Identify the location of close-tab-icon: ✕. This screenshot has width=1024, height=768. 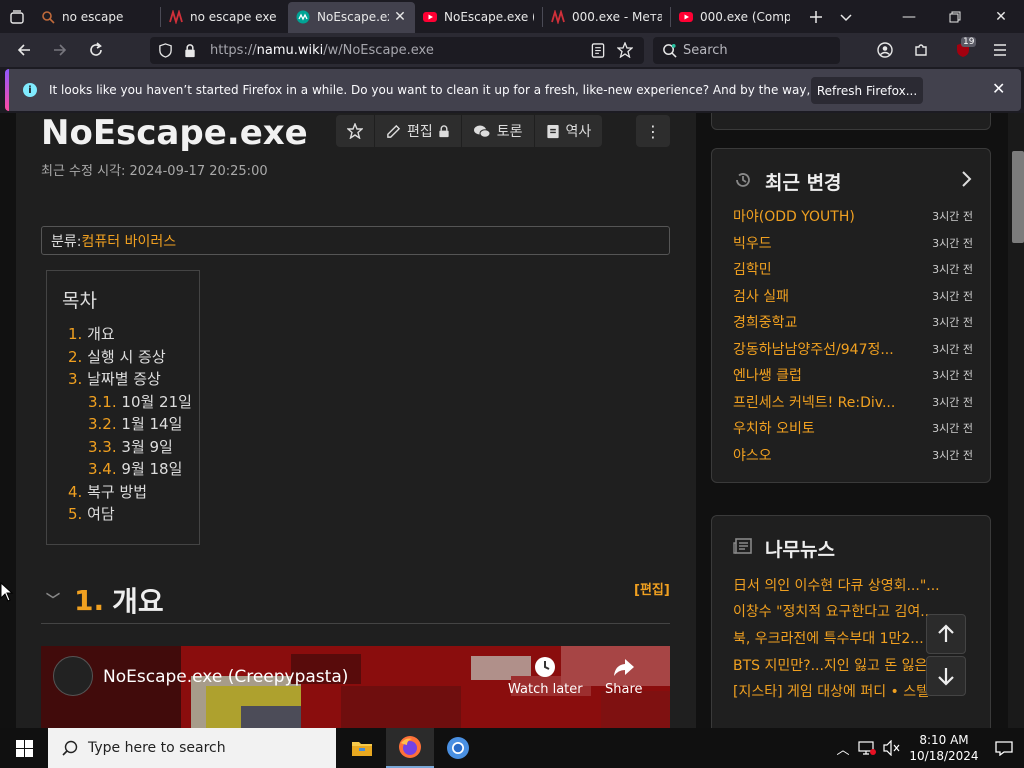
(400, 17).